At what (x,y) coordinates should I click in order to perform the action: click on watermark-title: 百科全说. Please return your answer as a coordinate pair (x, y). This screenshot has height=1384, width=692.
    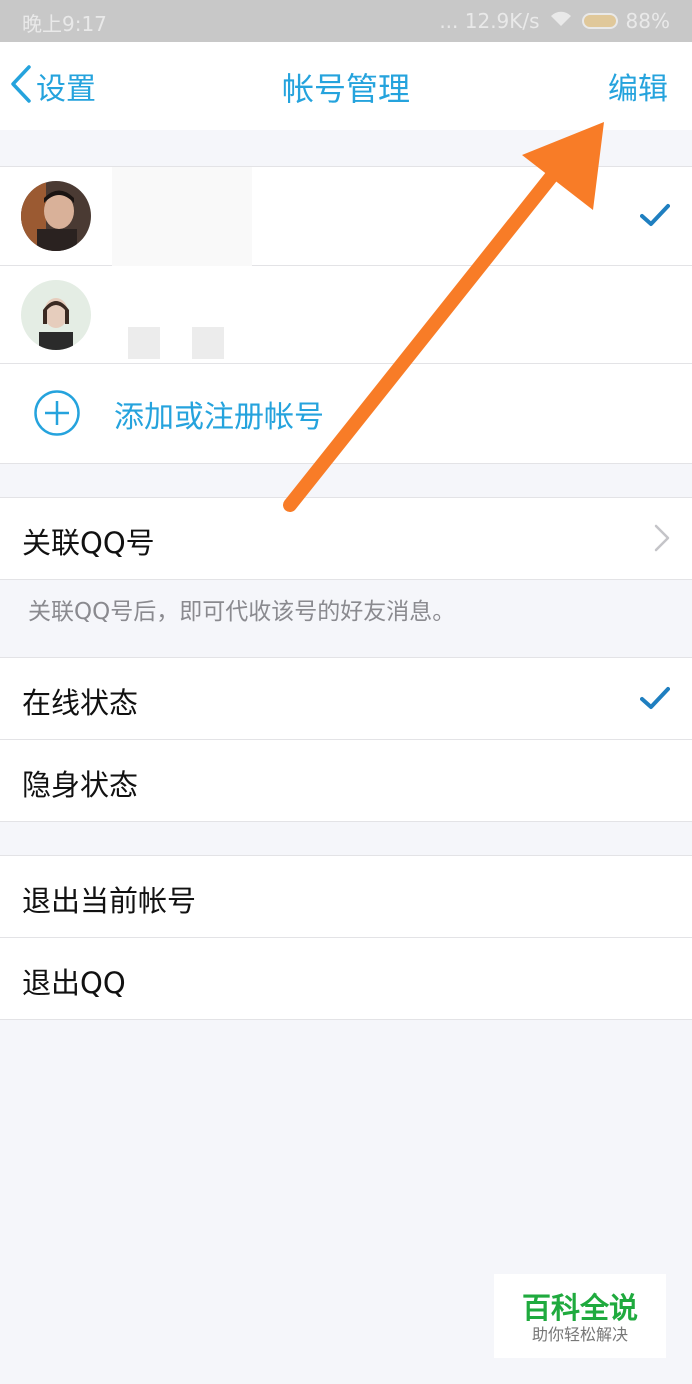
    Looking at the image, I should click on (579, 1308).